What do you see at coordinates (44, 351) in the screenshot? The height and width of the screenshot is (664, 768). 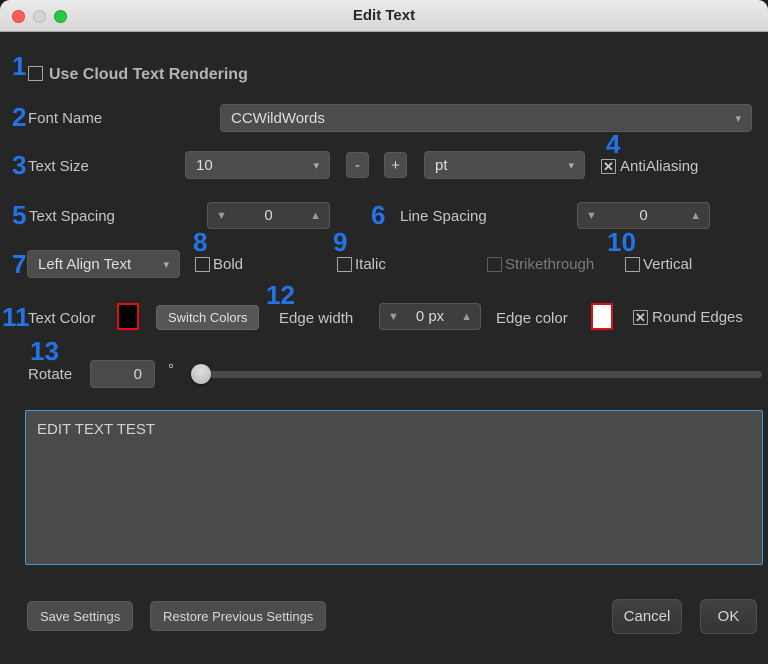 I see `annotation-13: 13` at bounding box center [44, 351].